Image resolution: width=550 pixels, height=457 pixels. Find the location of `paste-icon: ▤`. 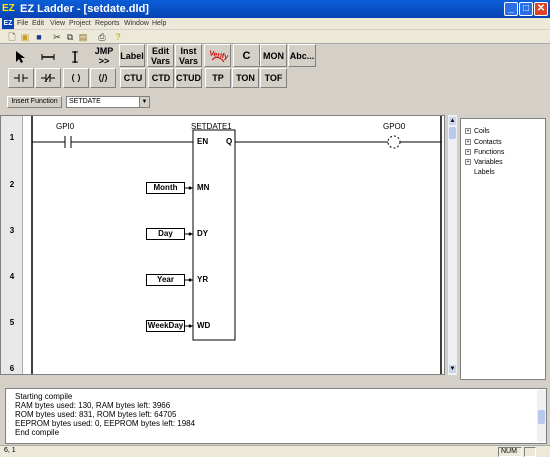

paste-icon: ▤ is located at coordinates (83, 37).